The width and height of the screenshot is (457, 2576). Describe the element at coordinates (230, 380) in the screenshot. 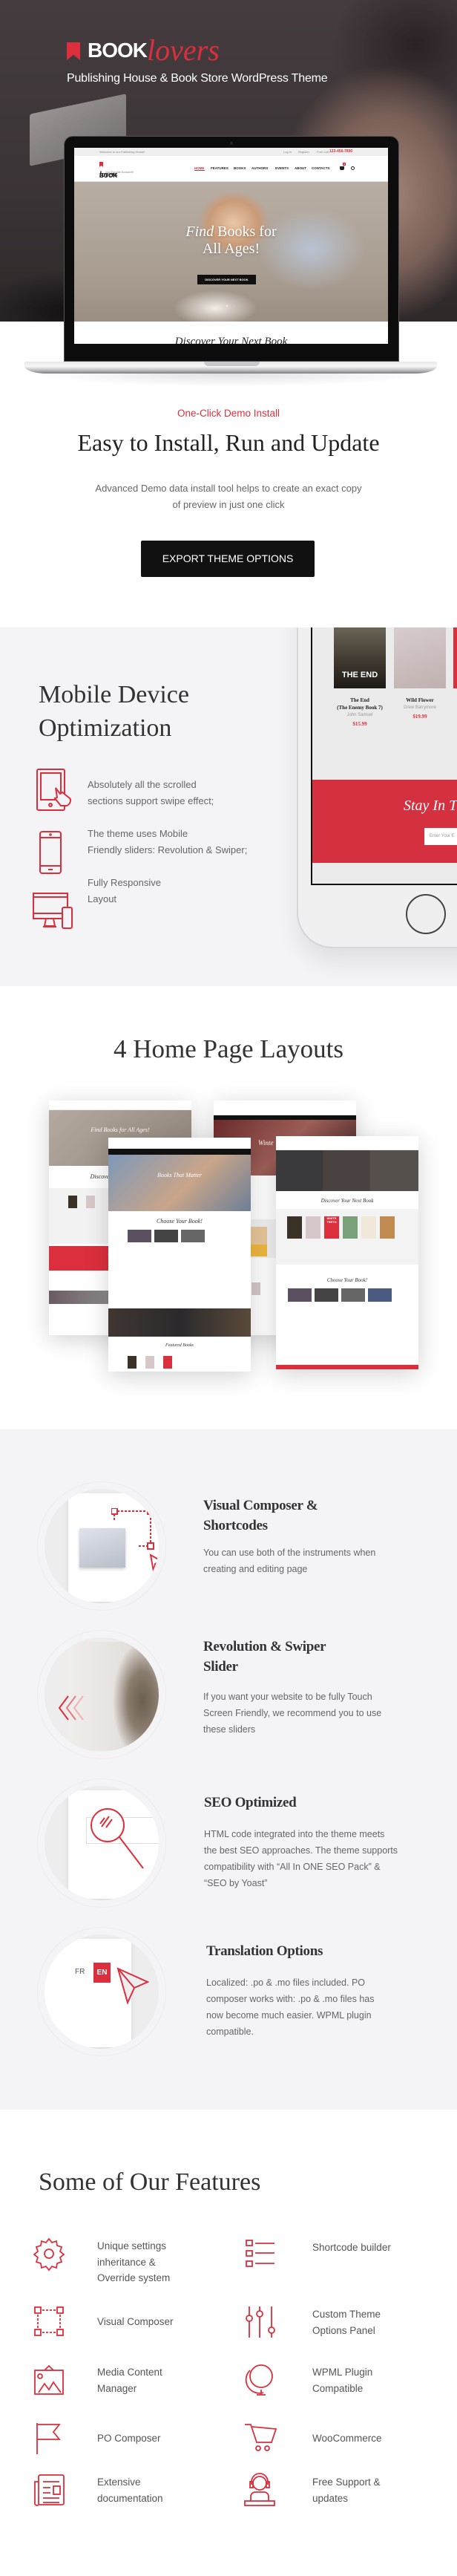

I see `laptop-shadow` at that location.